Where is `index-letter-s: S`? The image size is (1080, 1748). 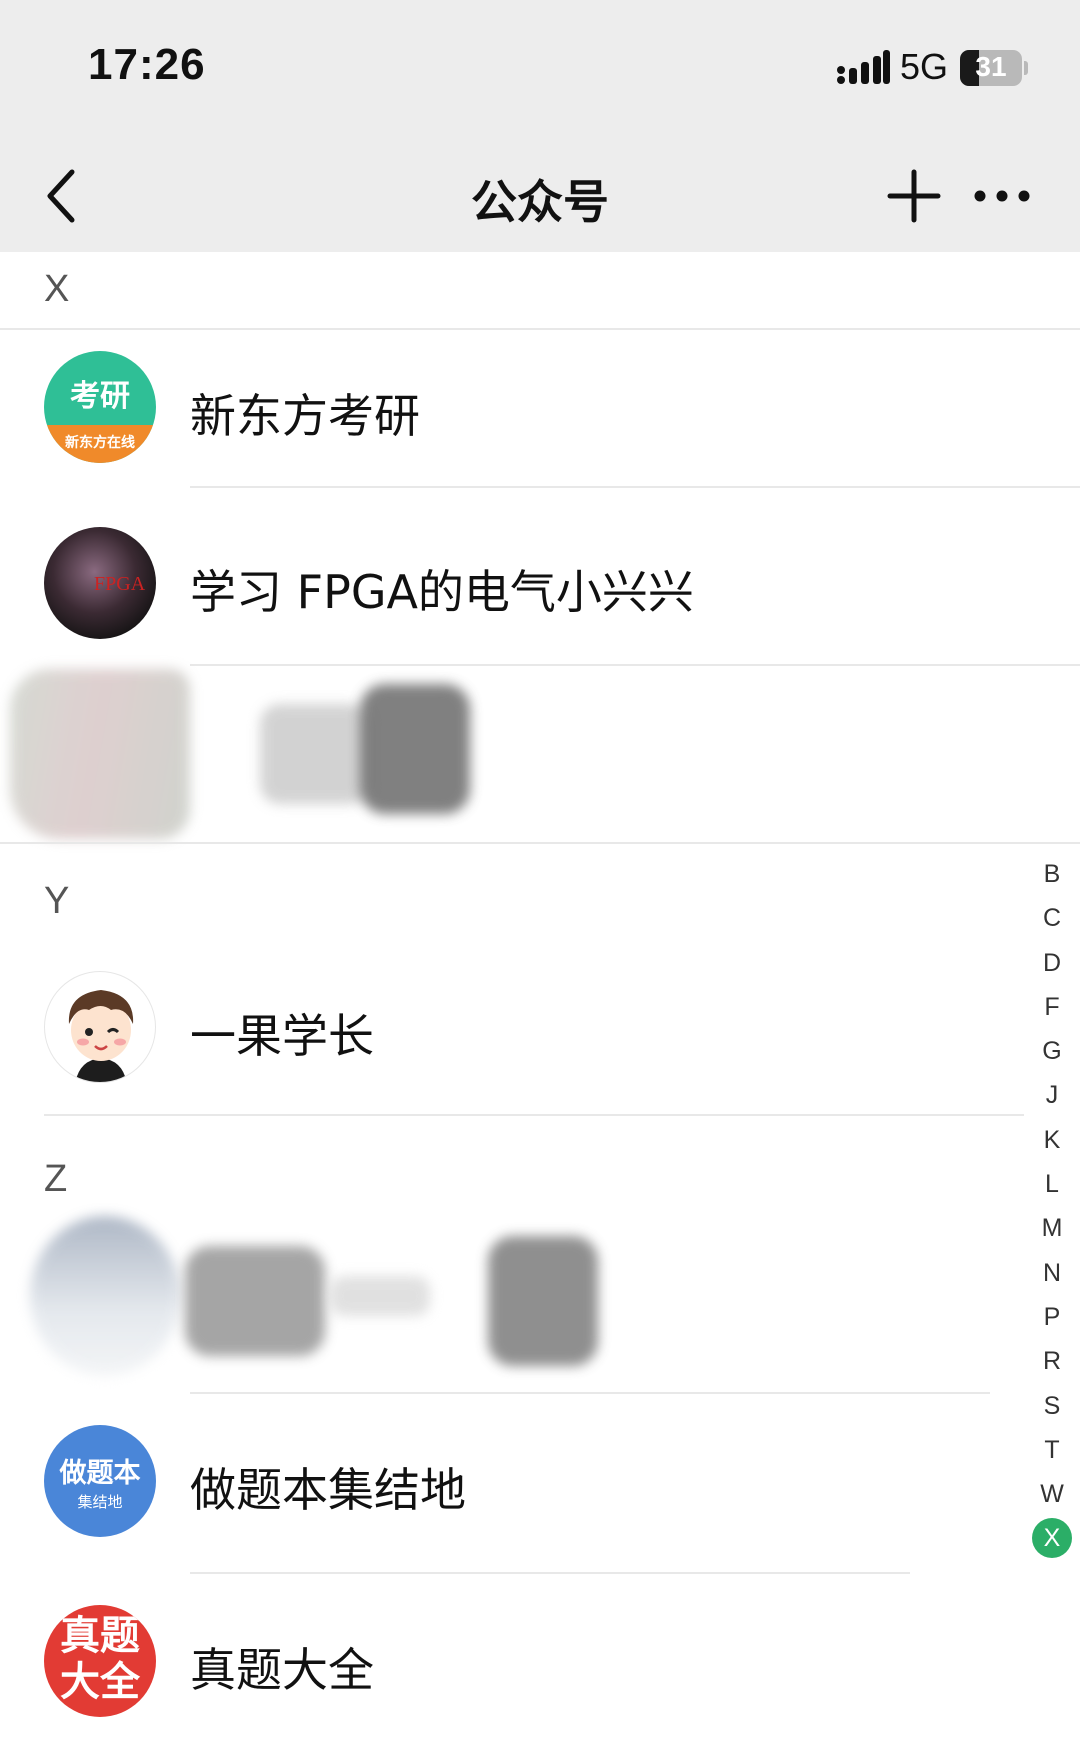
index-letter-s: S is located at coordinates (1052, 1406).